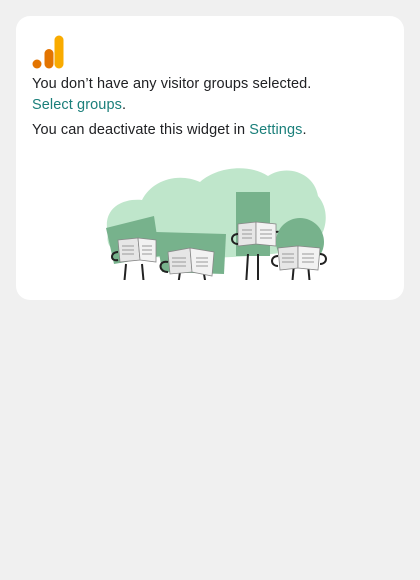 The image size is (420, 580). I want to click on people-reading-newspapers-illustration, so click(216, 224).